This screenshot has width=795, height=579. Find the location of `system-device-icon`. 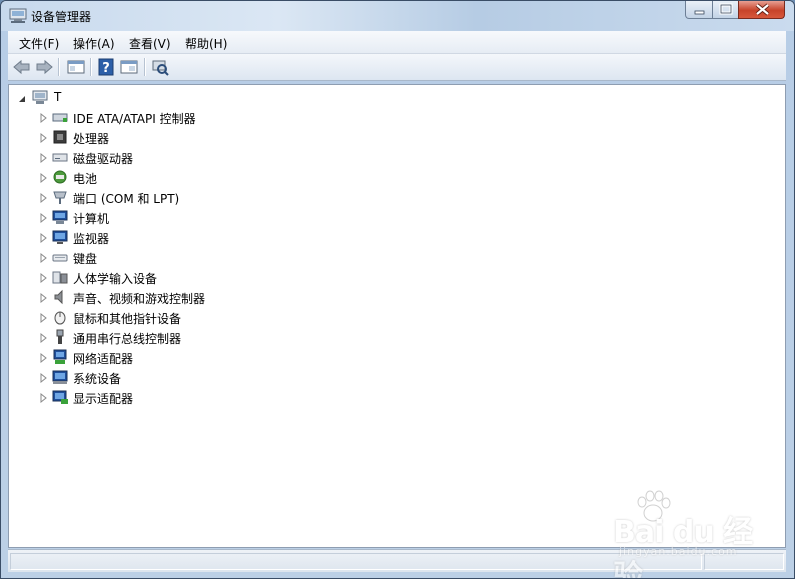

system-device-icon is located at coordinates (60, 377).